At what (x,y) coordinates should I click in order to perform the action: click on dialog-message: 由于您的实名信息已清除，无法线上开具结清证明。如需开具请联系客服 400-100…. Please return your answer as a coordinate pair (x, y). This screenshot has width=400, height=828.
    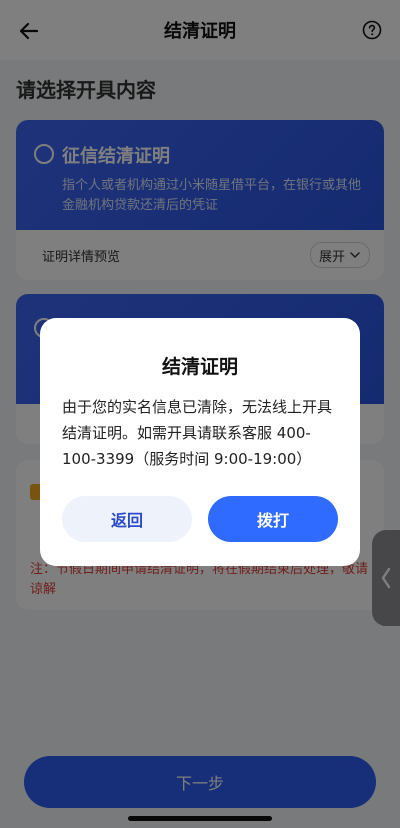
    Looking at the image, I should click on (197, 433).